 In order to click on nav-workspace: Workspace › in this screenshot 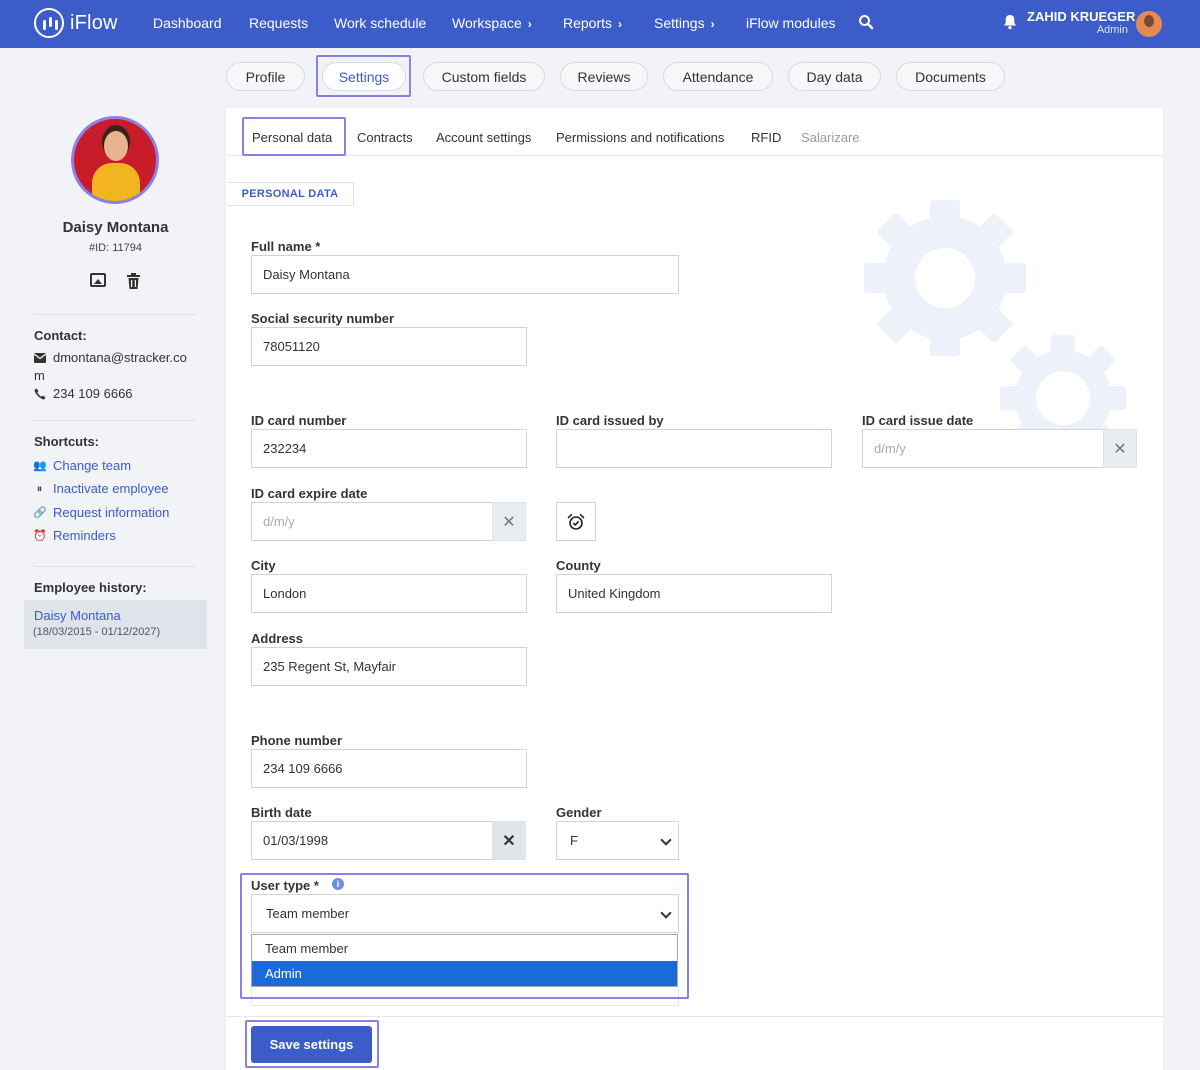, I will do `click(492, 23)`.